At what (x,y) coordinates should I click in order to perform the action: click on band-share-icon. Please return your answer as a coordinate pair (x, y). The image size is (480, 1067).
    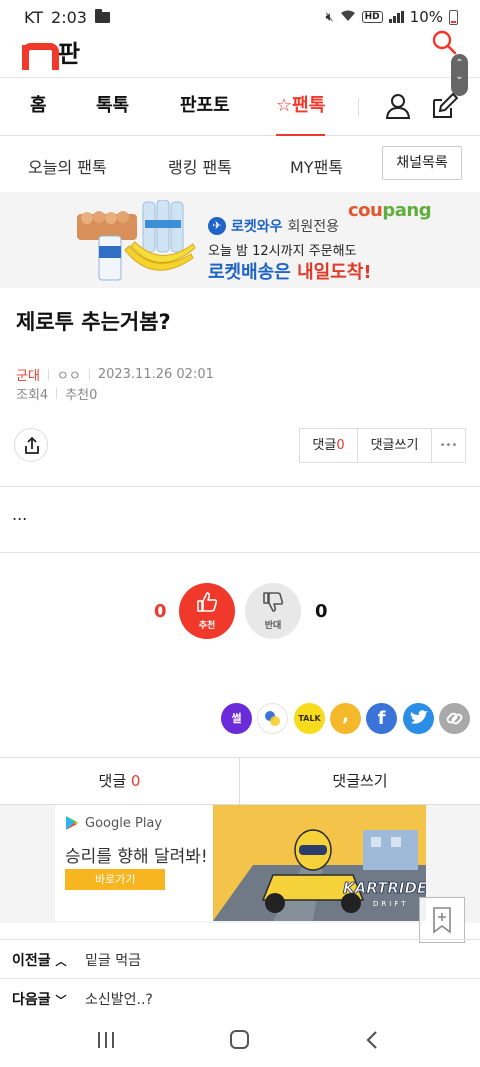
    Looking at the image, I should click on (272, 718).